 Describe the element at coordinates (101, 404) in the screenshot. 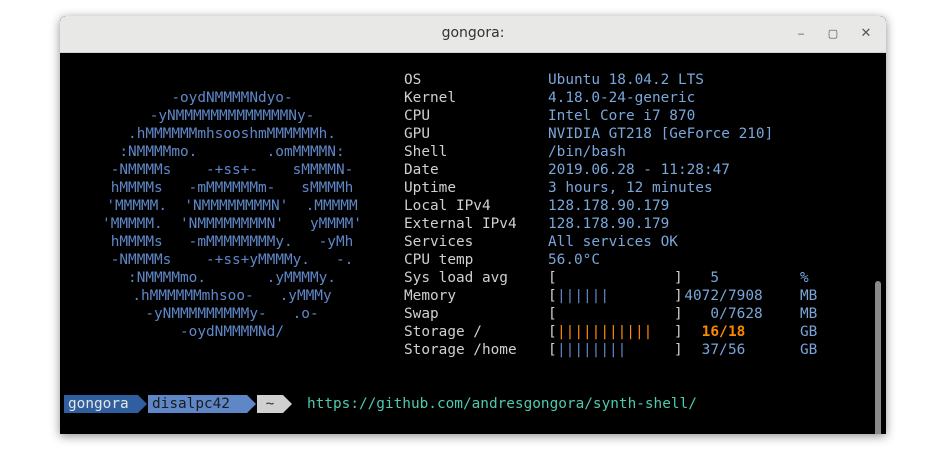

I see `prompt-user: gongora` at that location.